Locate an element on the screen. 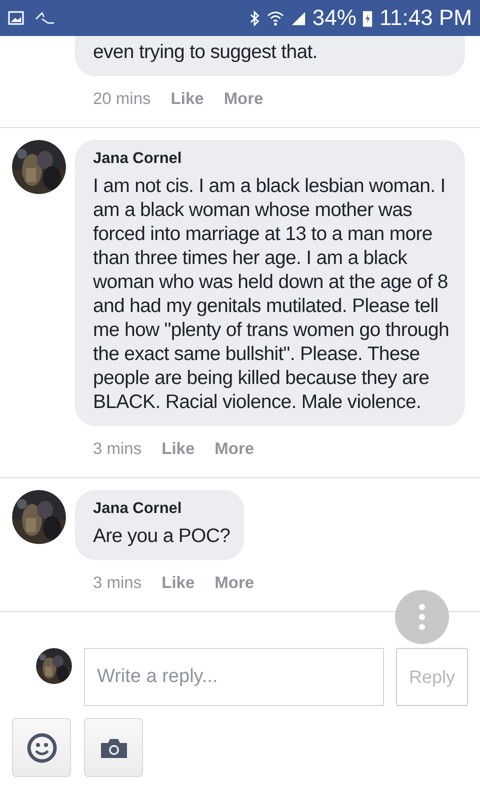 The height and width of the screenshot is (800, 480). timestamp: 20 mins is located at coordinates (122, 99).